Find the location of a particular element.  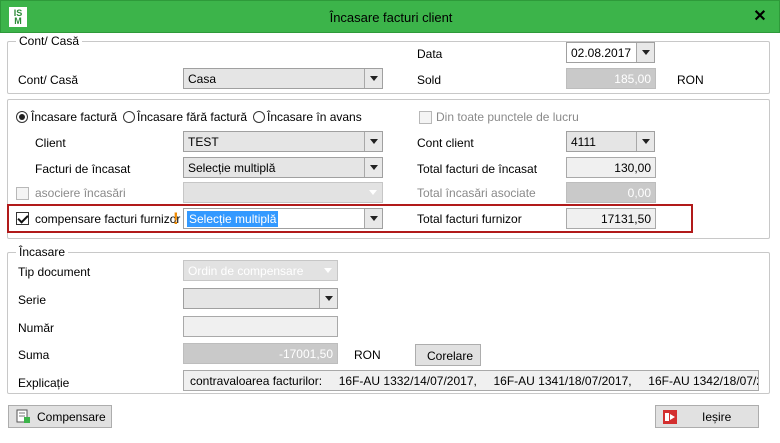

cont-casa-select: Casa is located at coordinates (283, 78).